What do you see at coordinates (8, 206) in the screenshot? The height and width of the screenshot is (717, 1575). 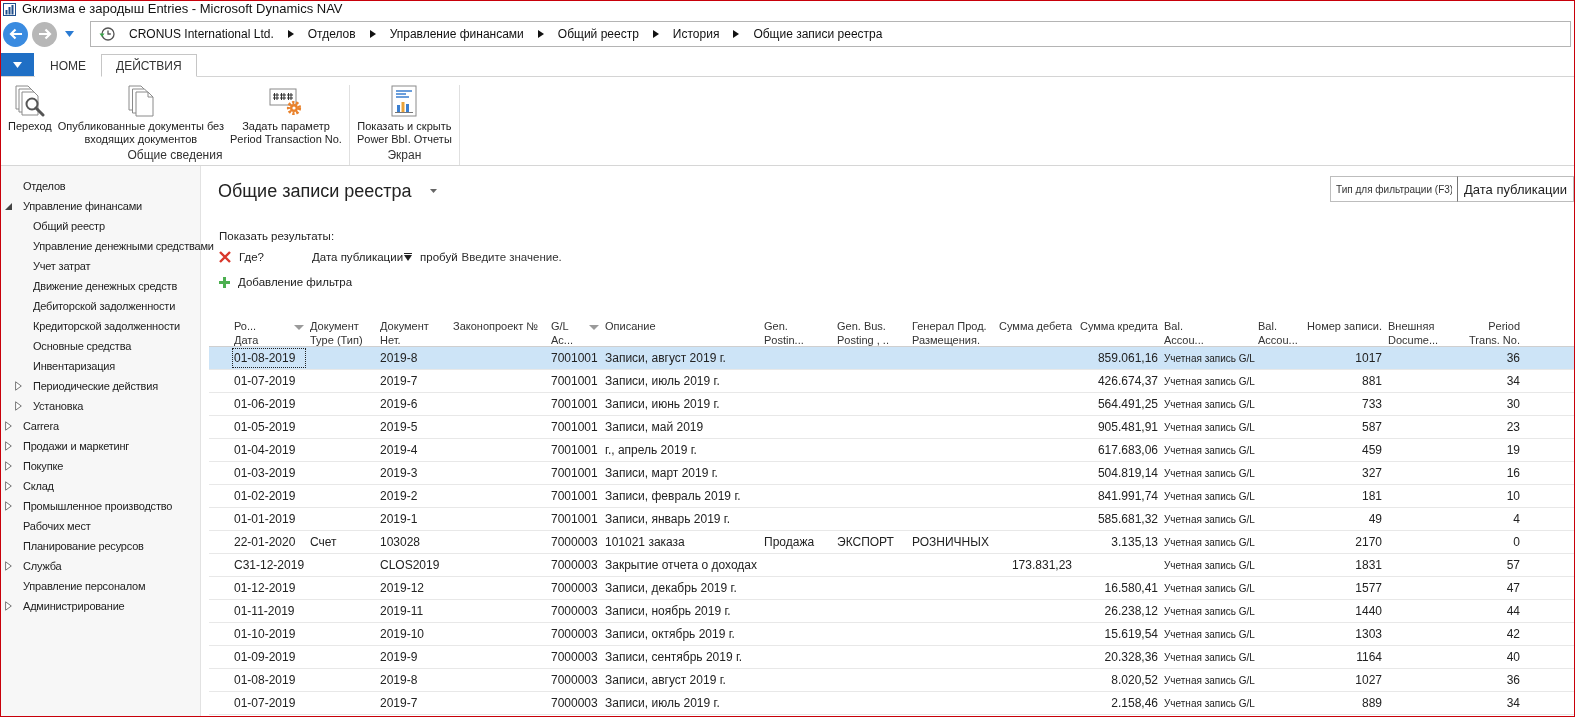 I see `expanded-triangle-icon` at bounding box center [8, 206].